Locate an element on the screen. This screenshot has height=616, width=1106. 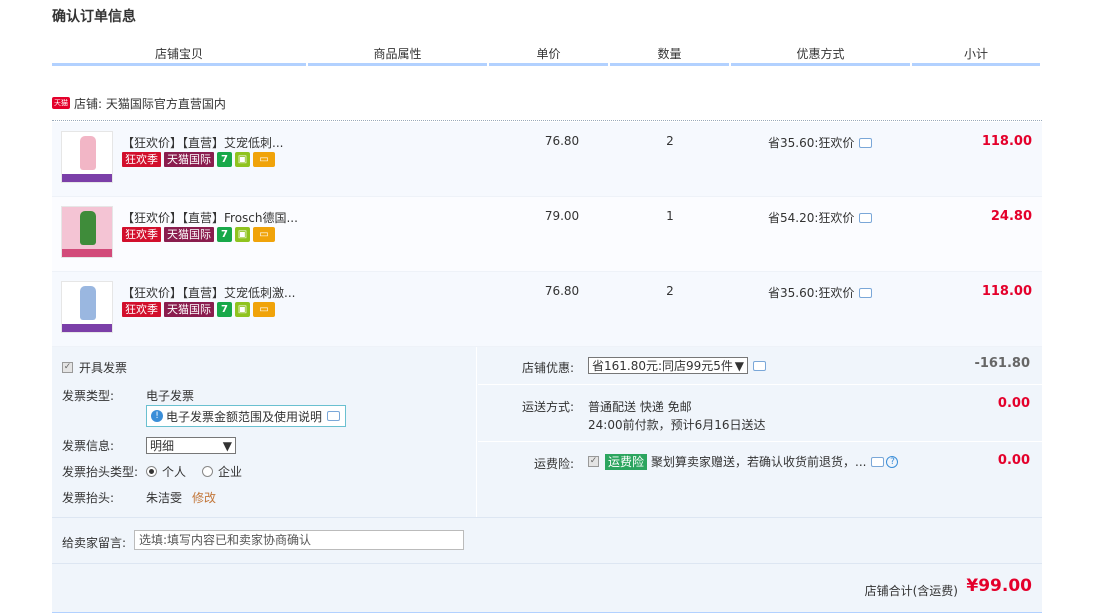
shop-discount-option: 省161.80元:同店99元5件 is located at coordinates (662, 366).